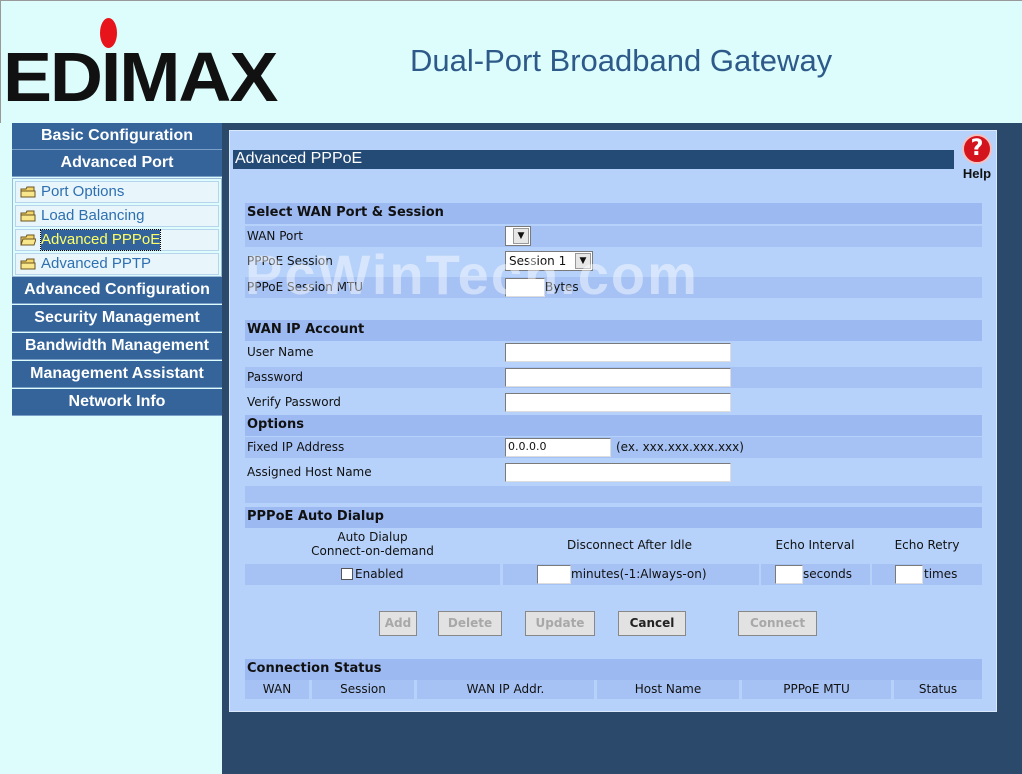 This screenshot has height=774, width=1022. I want to click on username-label: User Name, so click(280, 352).